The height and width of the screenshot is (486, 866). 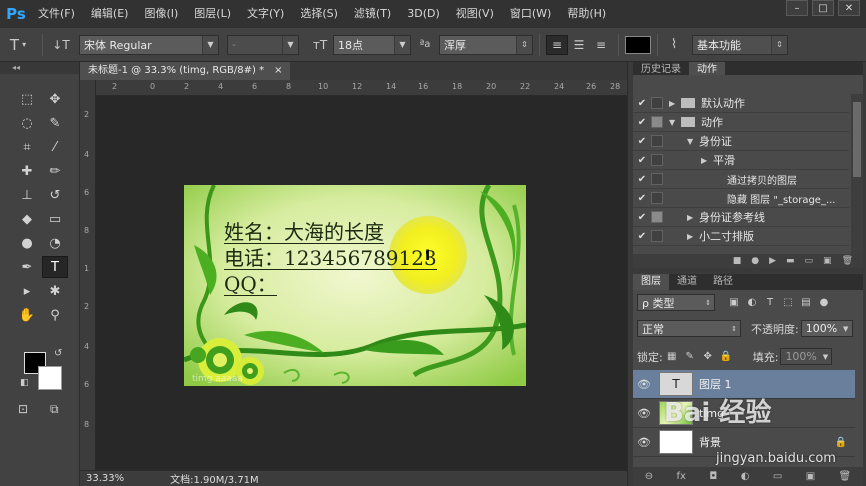 What do you see at coordinates (740, 44) in the screenshot?
I see `workspace-select: 基本功能 ⇕` at bounding box center [740, 44].